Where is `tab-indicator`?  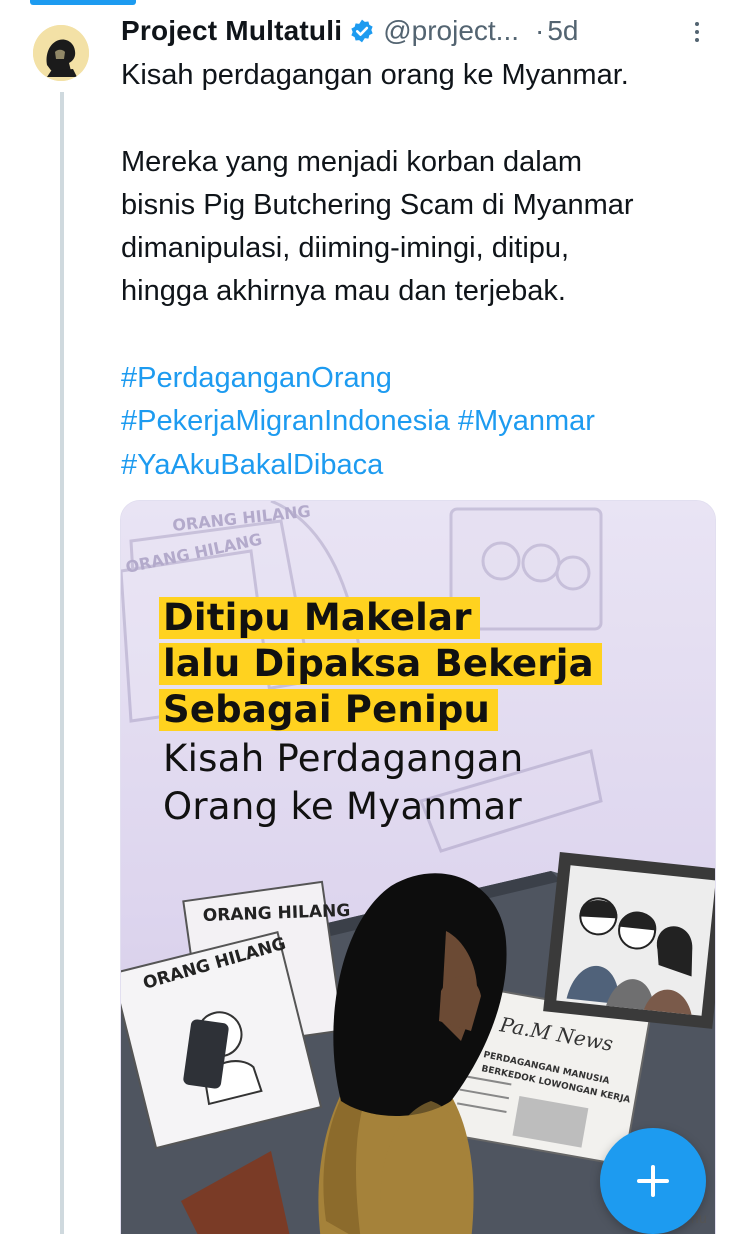
tab-indicator is located at coordinates (83, 2).